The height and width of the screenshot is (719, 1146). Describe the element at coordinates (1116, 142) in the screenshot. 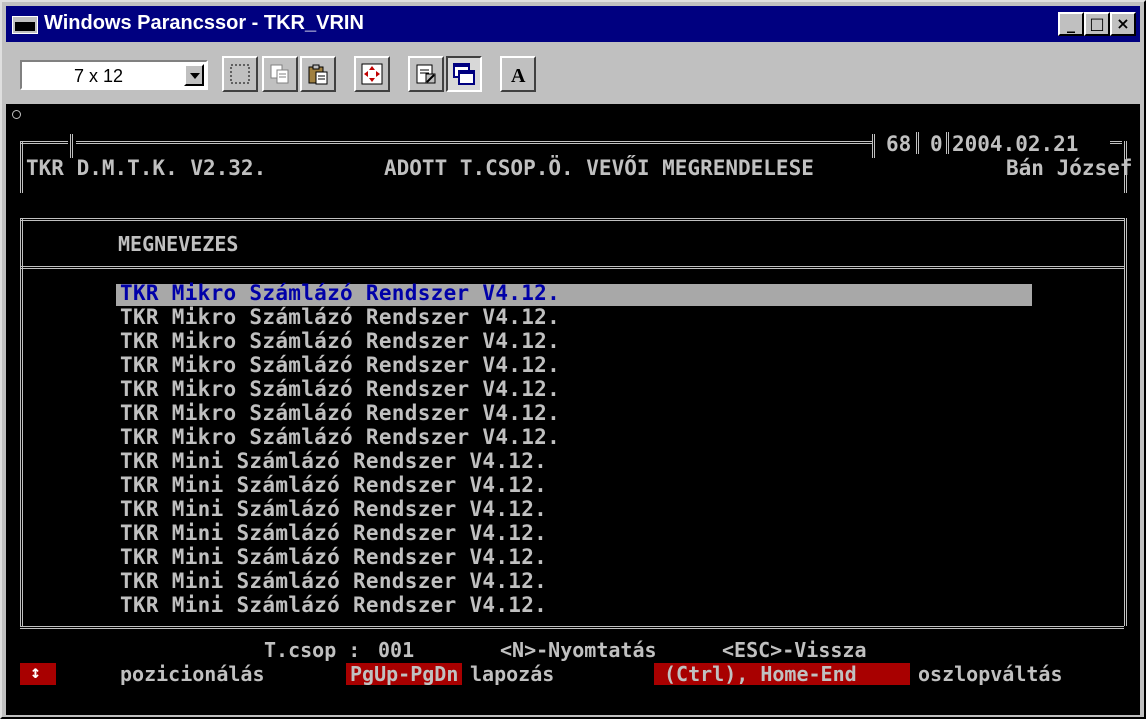

I see `header-frame-top-right` at that location.